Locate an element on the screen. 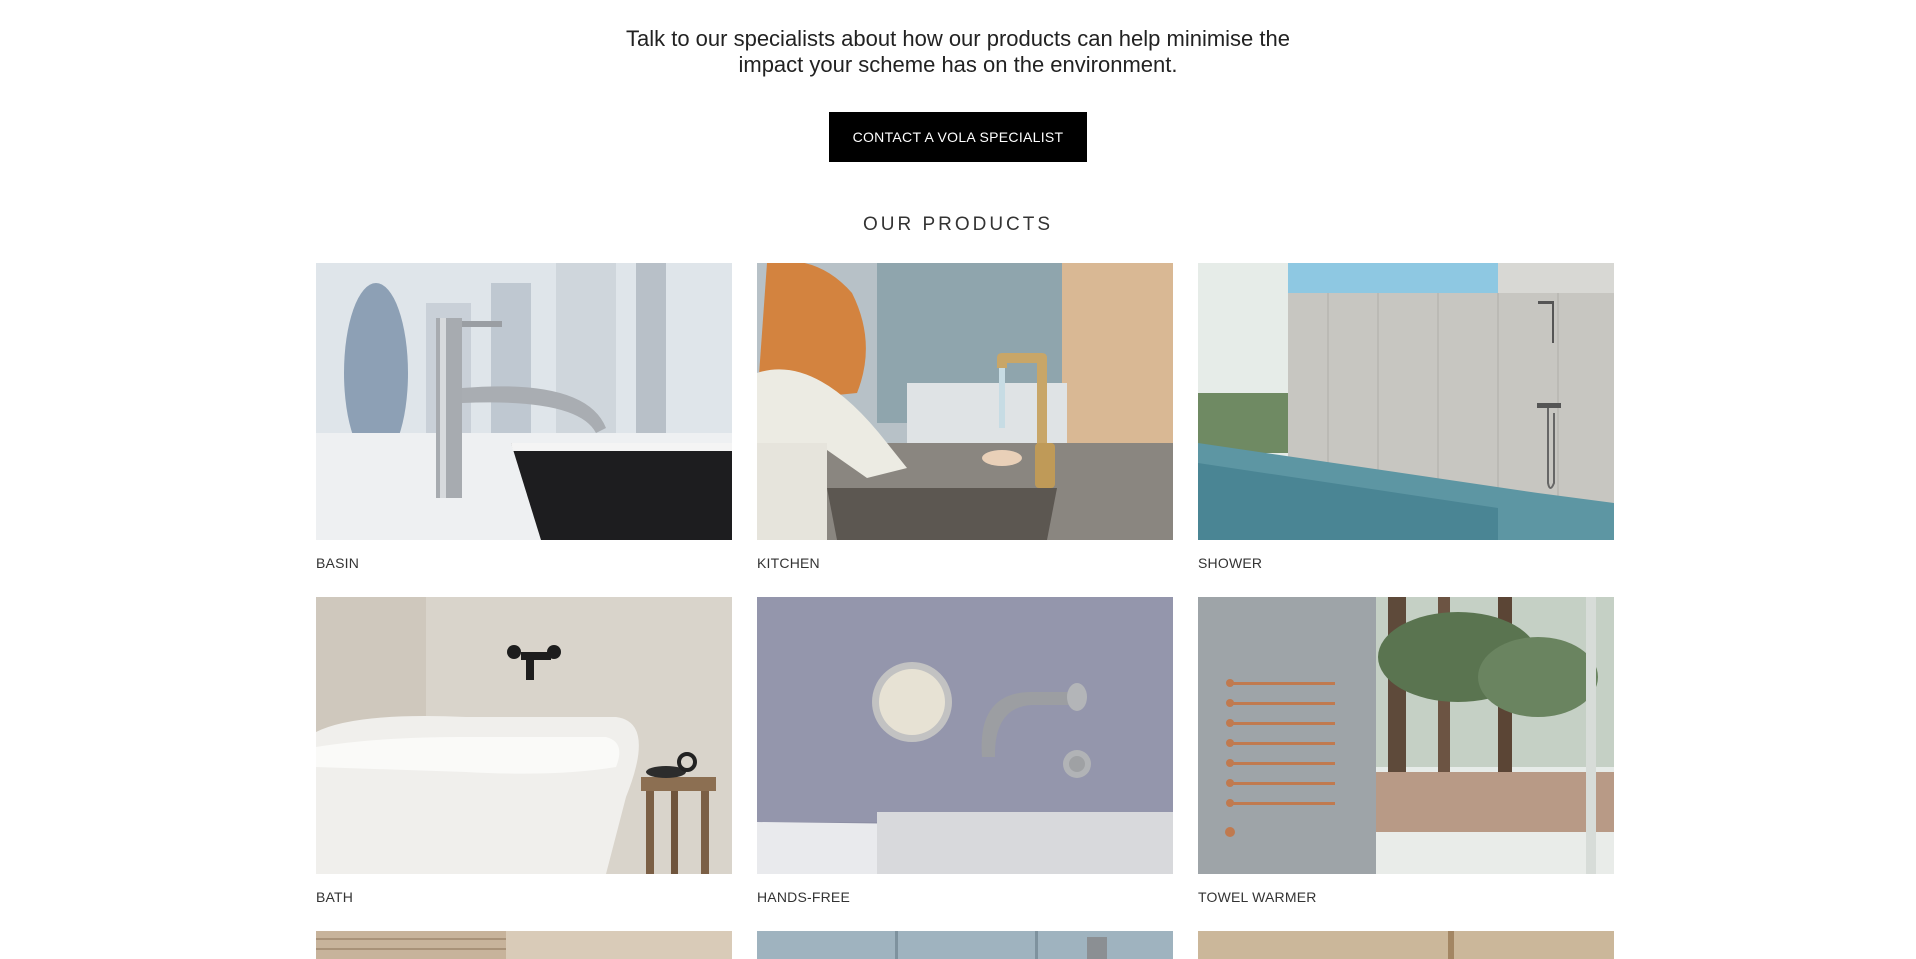 This screenshot has width=1916, height=959. product-card-hands-free: HANDS-FREE is located at coordinates (965, 751).